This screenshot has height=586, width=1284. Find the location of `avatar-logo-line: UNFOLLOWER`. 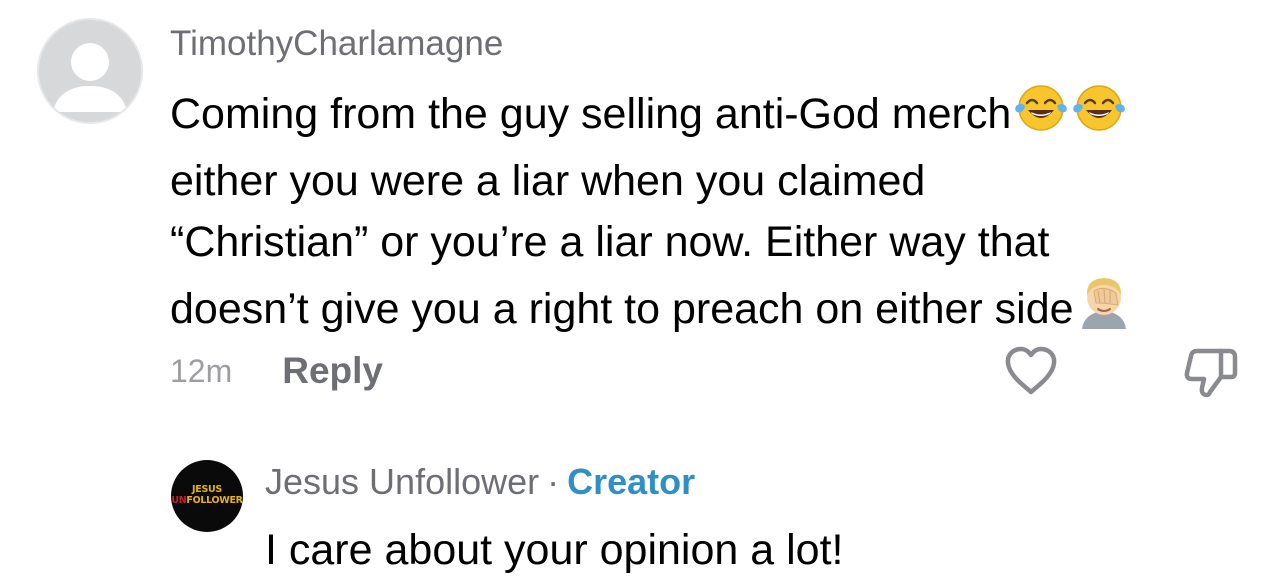

avatar-logo-line: UNFOLLOWER is located at coordinates (207, 500).